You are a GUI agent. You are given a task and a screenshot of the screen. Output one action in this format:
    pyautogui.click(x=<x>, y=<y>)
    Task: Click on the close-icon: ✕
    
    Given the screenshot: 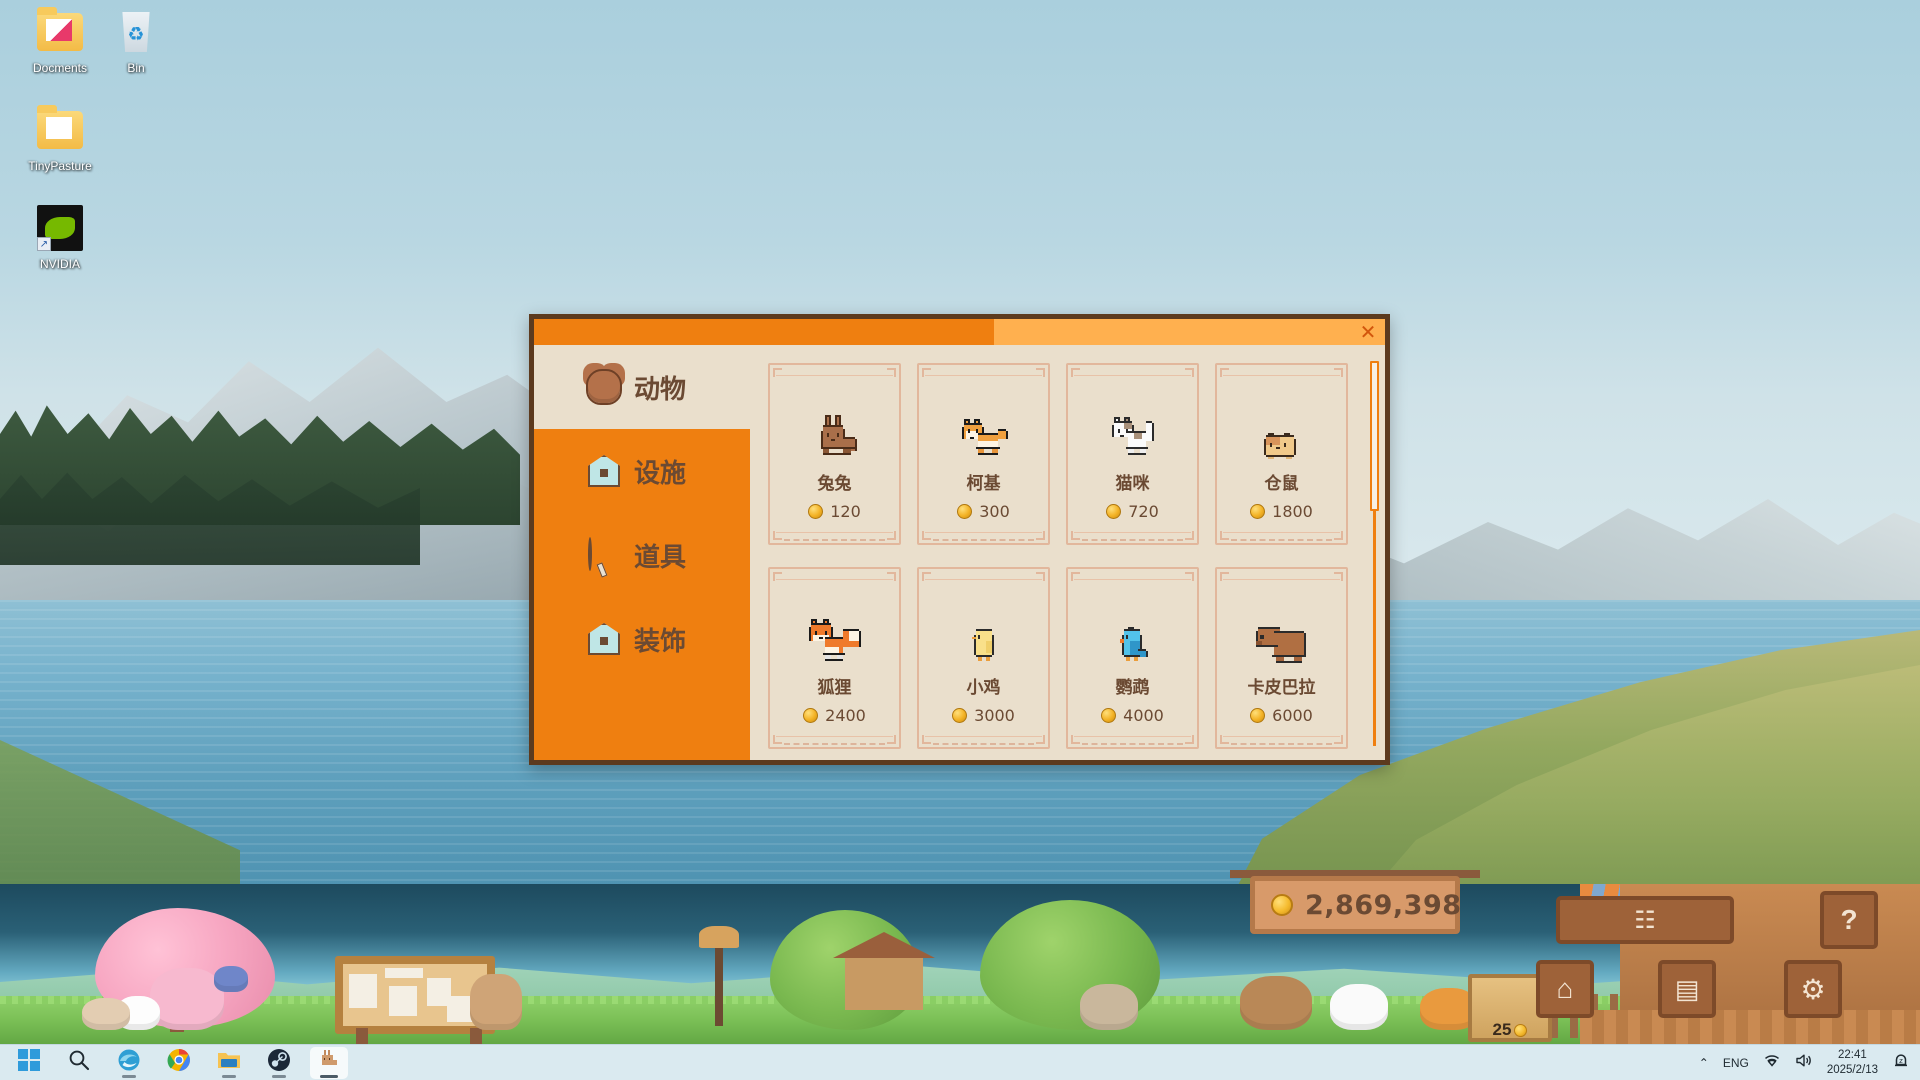 What is the action you would take?
    pyautogui.click(x=1368, y=332)
    